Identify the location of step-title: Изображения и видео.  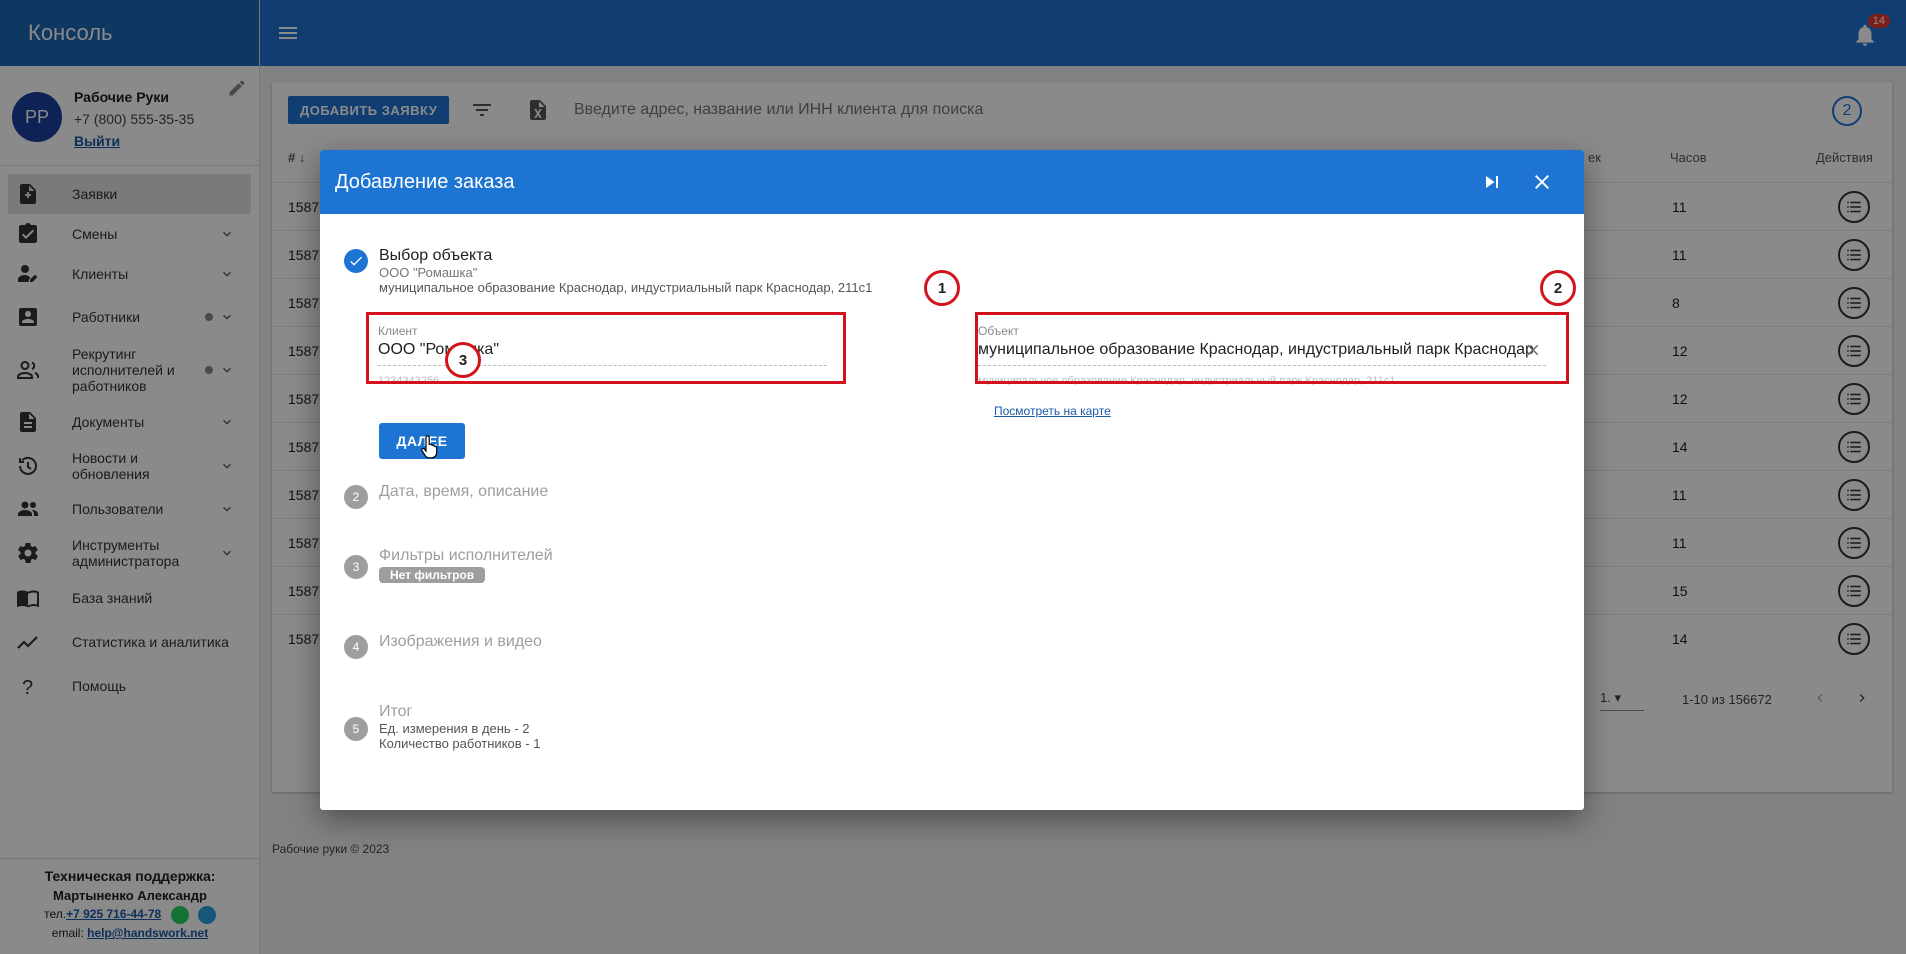
(460, 642).